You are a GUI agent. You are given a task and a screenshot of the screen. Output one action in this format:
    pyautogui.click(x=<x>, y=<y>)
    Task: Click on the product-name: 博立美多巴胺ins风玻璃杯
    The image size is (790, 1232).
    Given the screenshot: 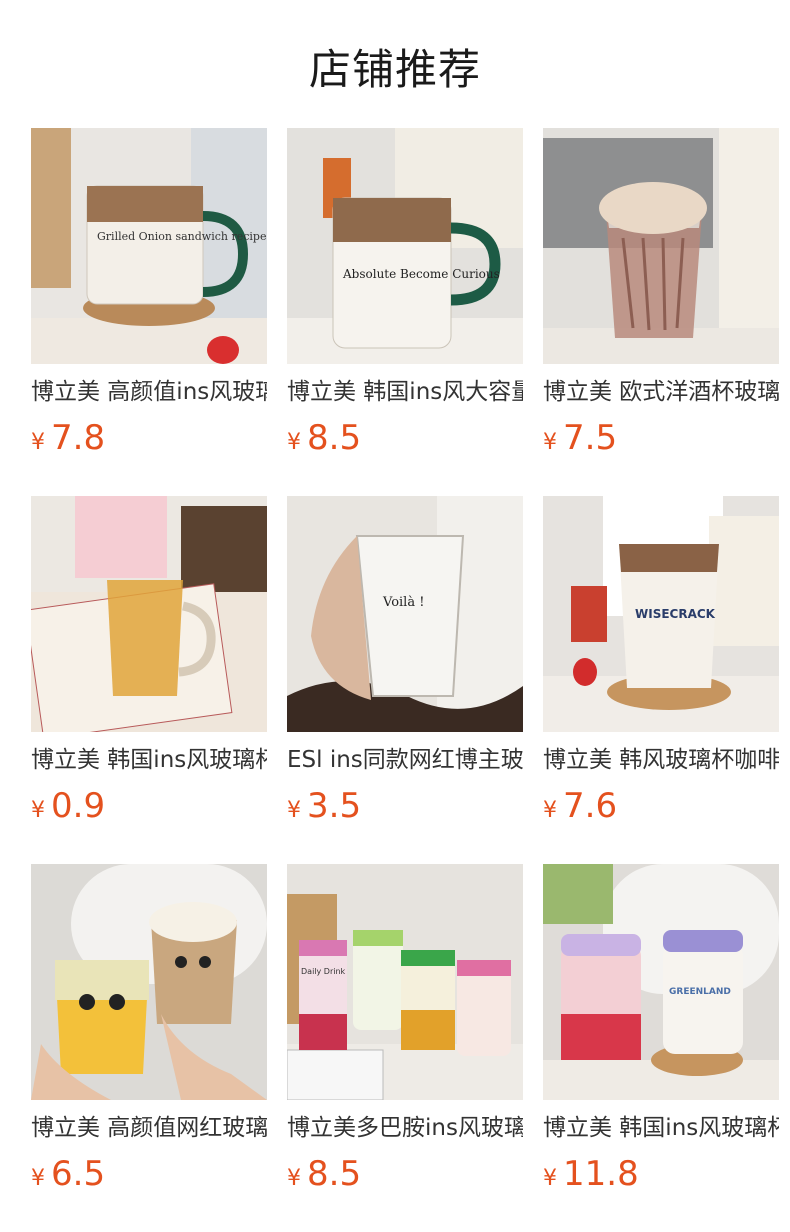 What is the action you would take?
    pyautogui.click(x=405, y=1128)
    